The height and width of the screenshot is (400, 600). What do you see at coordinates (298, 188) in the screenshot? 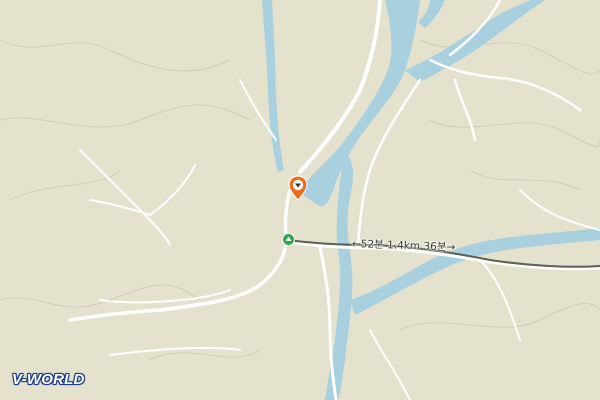
I see `map-pin-icon` at bounding box center [298, 188].